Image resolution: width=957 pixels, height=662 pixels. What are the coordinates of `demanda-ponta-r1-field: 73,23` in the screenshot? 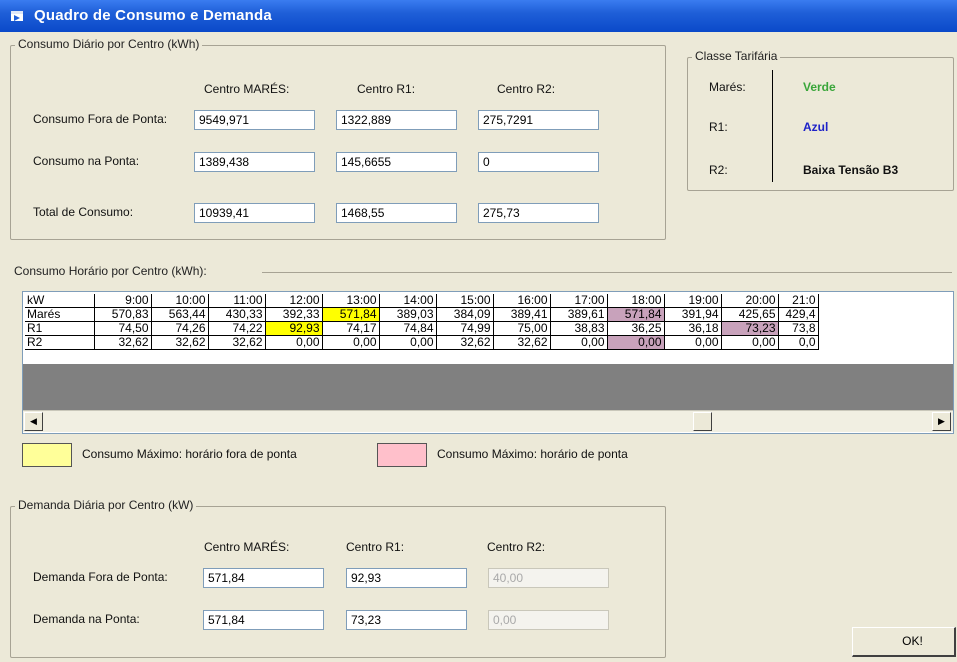 It's located at (406, 620).